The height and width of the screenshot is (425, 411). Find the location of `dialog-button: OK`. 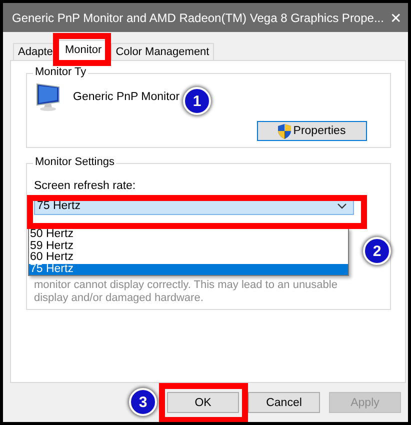

dialog-button: OK is located at coordinates (203, 402).